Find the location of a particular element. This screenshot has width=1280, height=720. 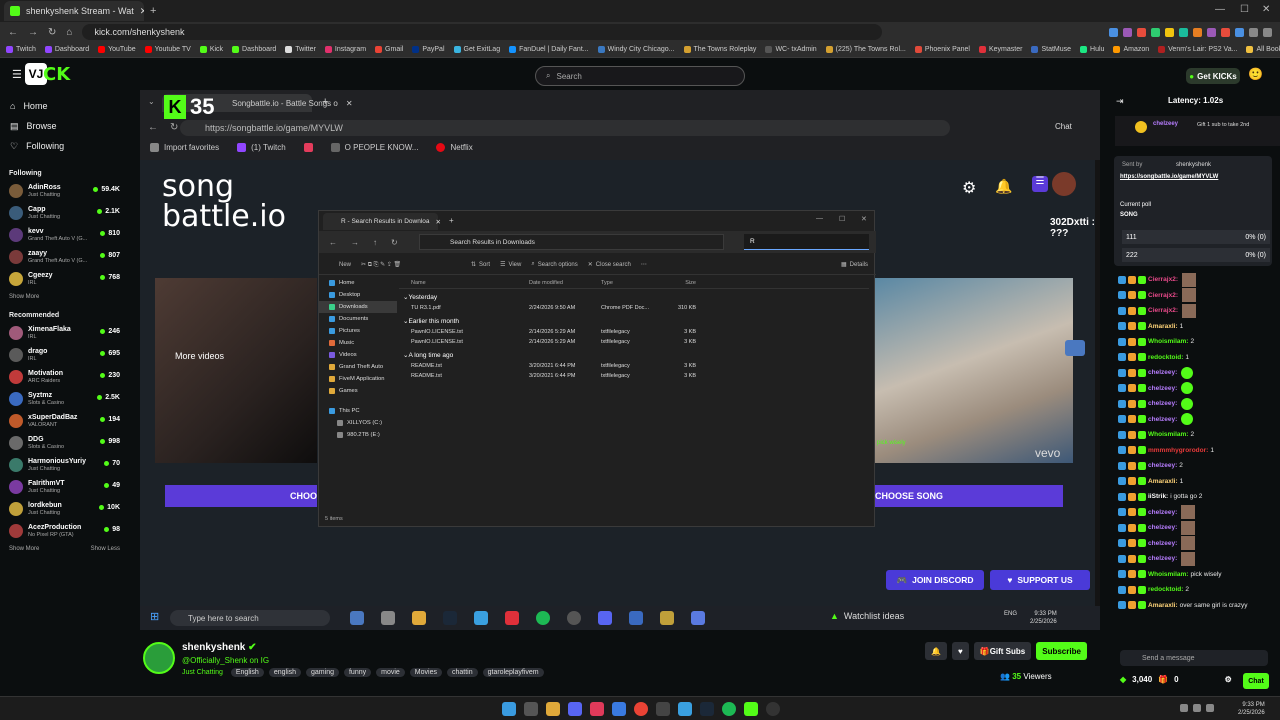

channel-item: Syztmz Slots & Casino 2.5K is located at coordinates (65, 399).